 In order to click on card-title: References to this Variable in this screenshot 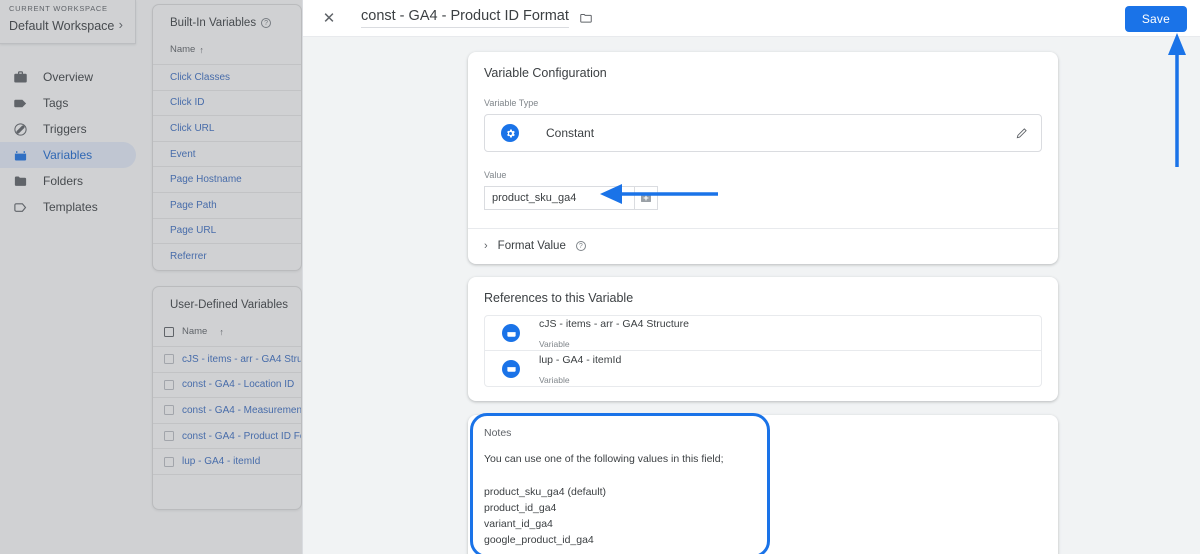, I will do `click(559, 298)`.